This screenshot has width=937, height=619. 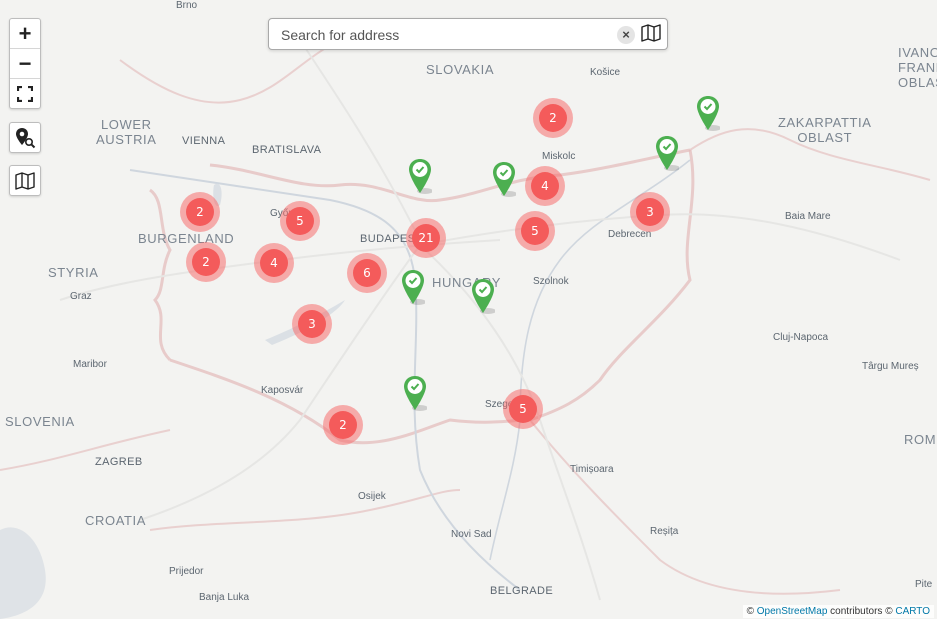 What do you see at coordinates (801, 337) in the screenshot?
I see `city-label-cluj: Cluj-Napoca` at bounding box center [801, 337].